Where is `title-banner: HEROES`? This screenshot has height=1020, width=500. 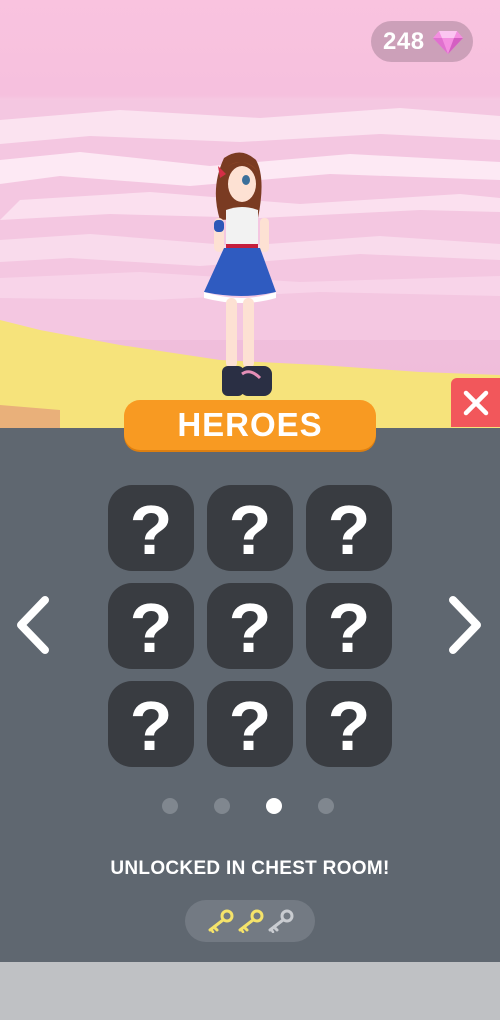
title-banner: HEROES is located at coordinates (250, 425).